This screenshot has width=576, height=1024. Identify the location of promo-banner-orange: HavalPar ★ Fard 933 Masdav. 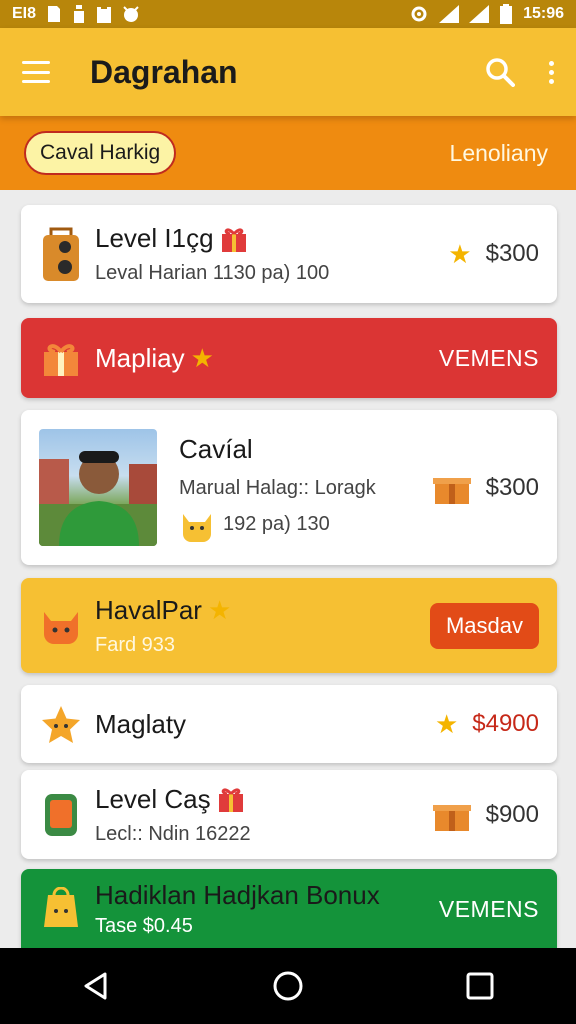
(289, 625).